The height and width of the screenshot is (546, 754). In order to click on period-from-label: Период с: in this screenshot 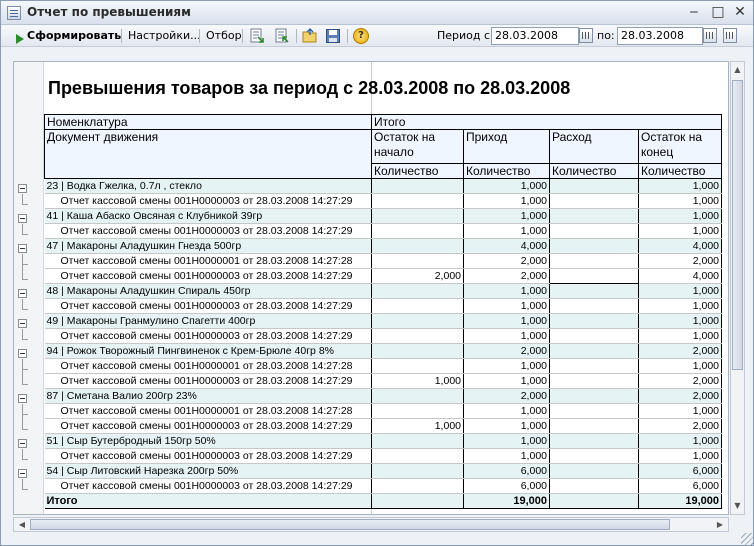, I will do `click(465, 35)`.